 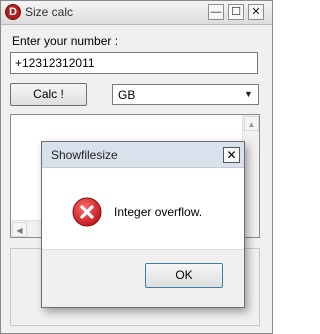 I want to click on number-input, so click(x=134, y=63).